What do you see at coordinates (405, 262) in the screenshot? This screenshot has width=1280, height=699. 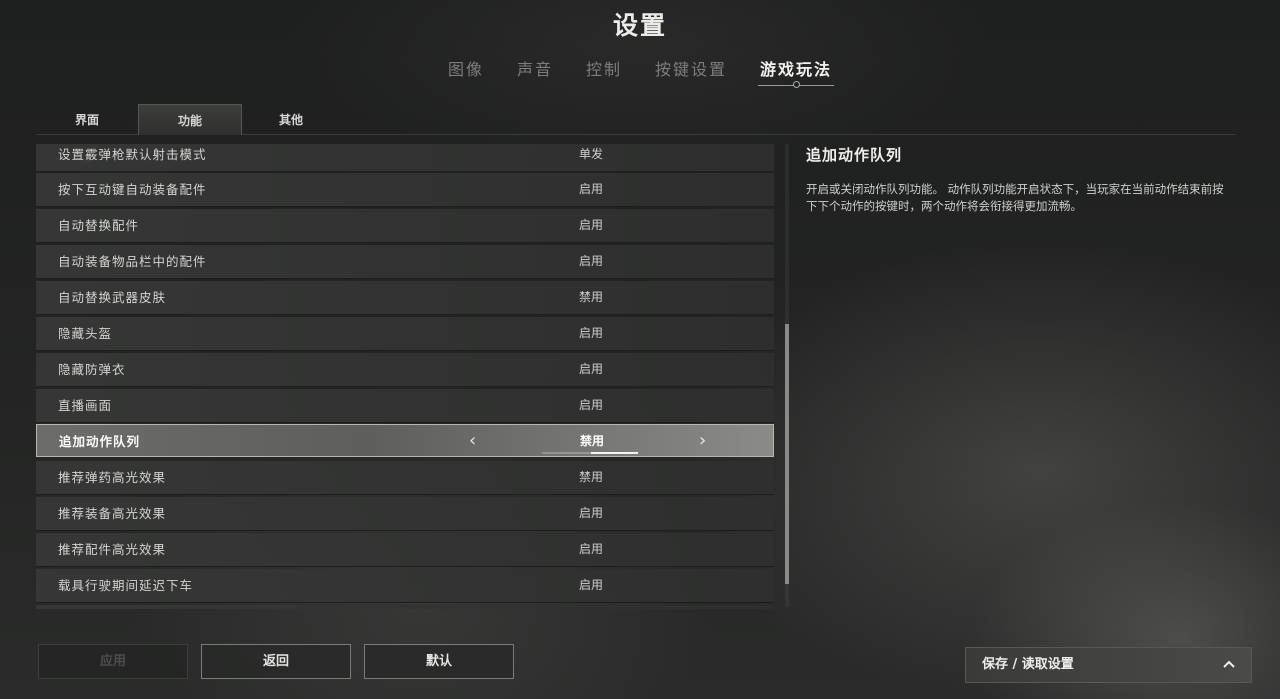 I see `setting-row: 自动装备物品栏中的配件 启用` at bounding box center [405, 262].